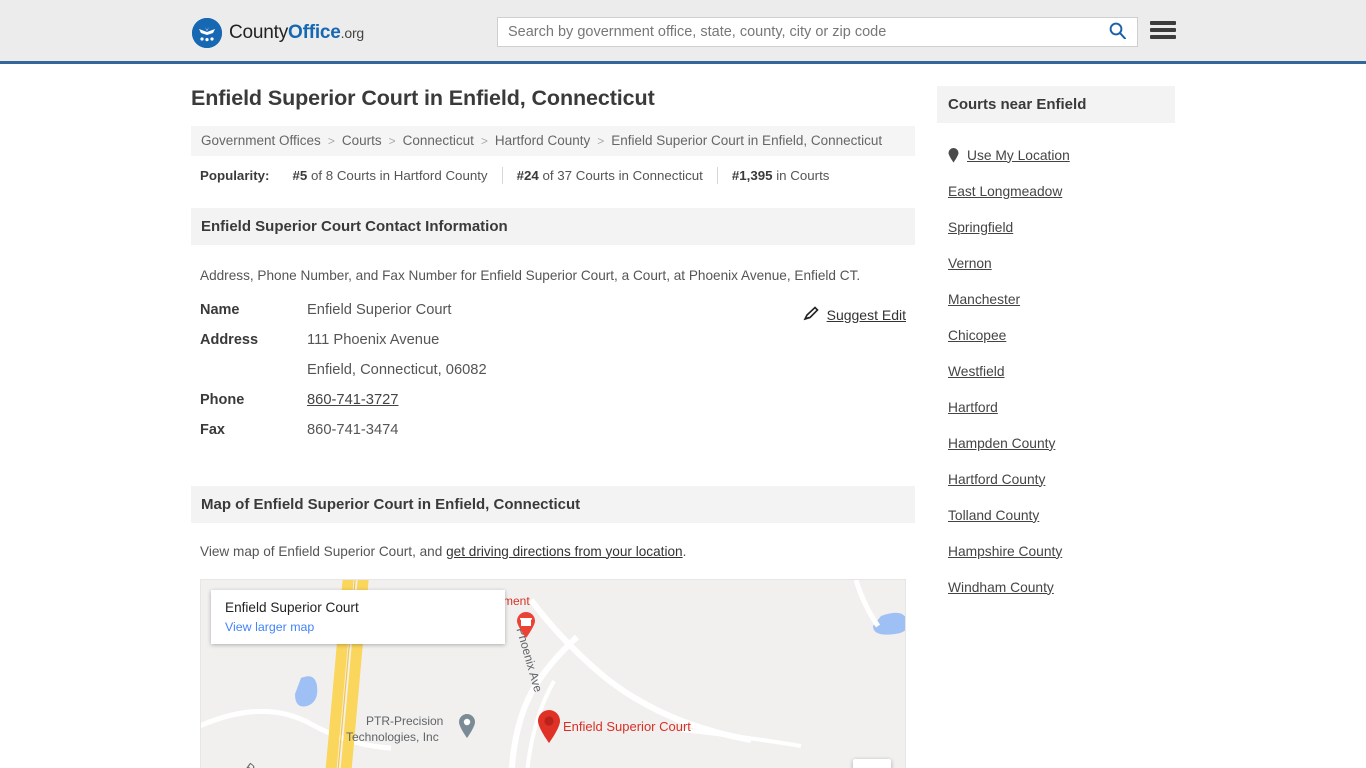 The image size is (1366, 768). What do you see at coordinates (866, 315) in the screenshot?
I see `suggest-edit-label: Suggest Edit` at bounding box center [866, 315].